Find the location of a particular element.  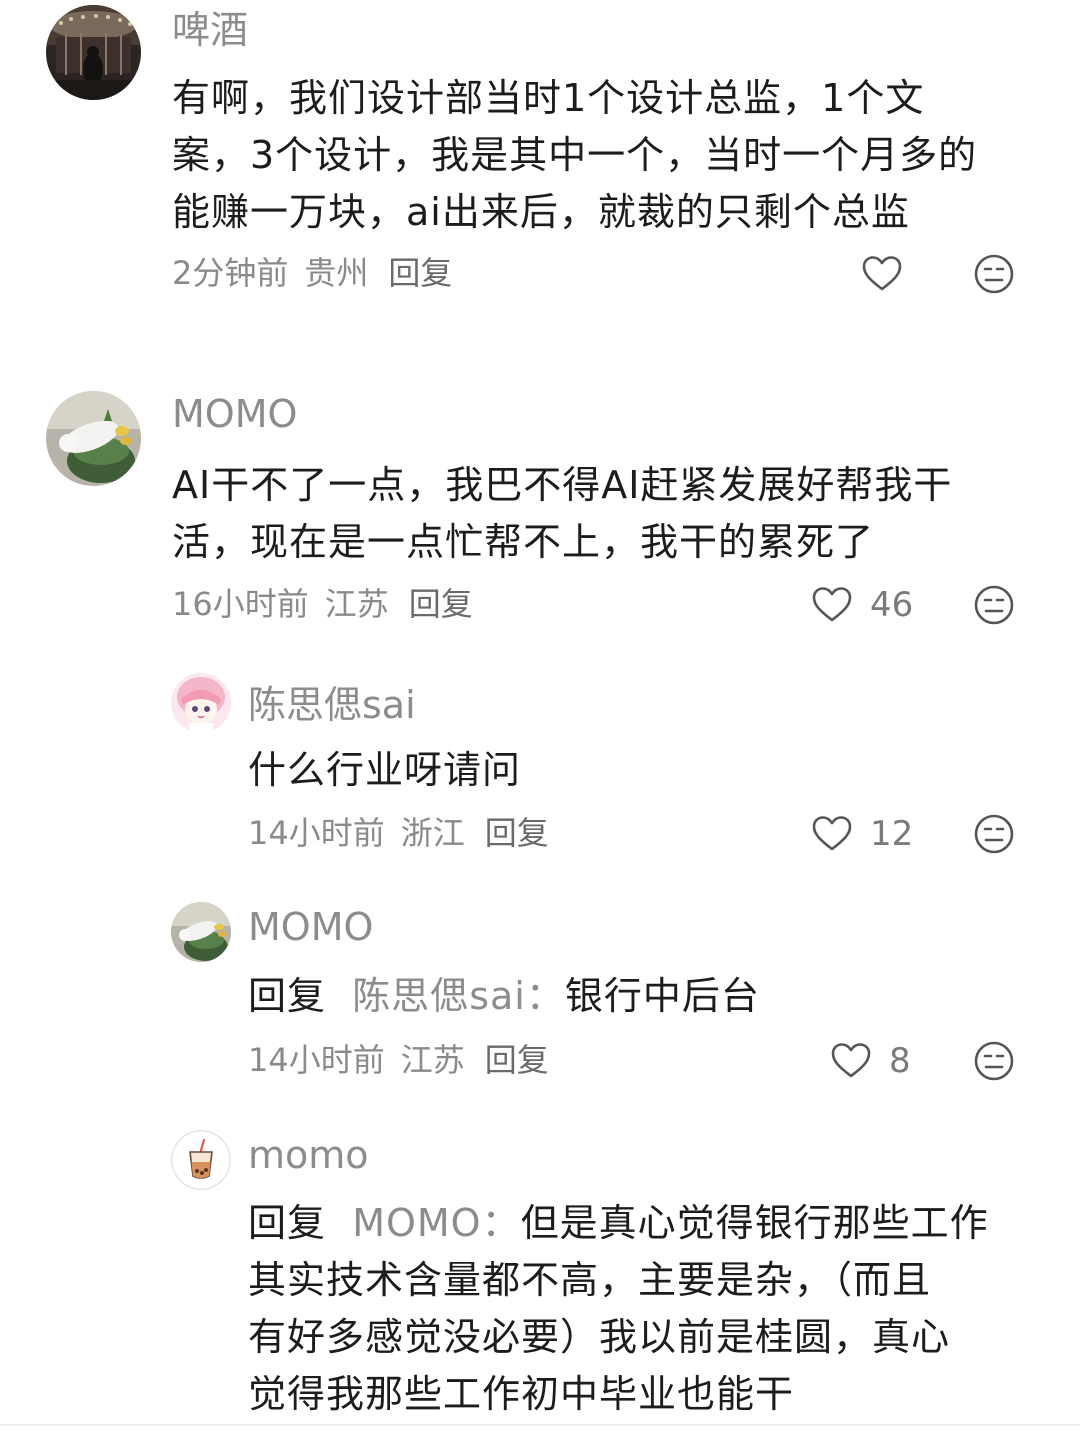

comment-text-line: 觉得我那些工作初中毕业也能干 is located at coordinates (521, 1394).